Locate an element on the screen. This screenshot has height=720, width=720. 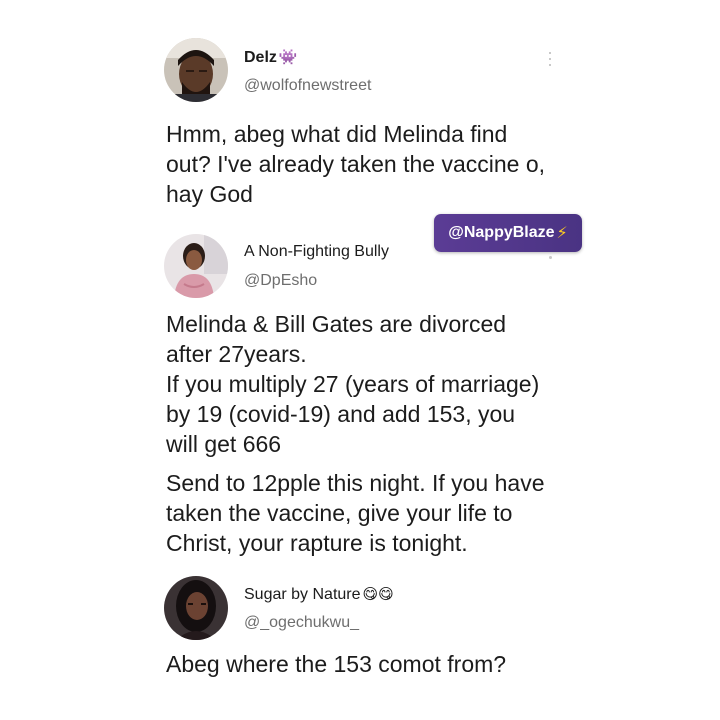
author-name-text: Sugar by Nature is located at coordinates (302, 594).